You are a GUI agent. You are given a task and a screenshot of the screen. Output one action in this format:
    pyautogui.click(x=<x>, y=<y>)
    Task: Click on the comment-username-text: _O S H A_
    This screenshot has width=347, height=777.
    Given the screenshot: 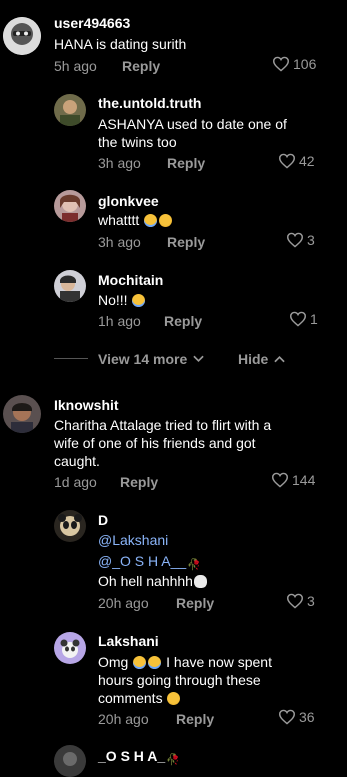 What is the action you would take?
    pyautogui.click(x=132, y=756)
    